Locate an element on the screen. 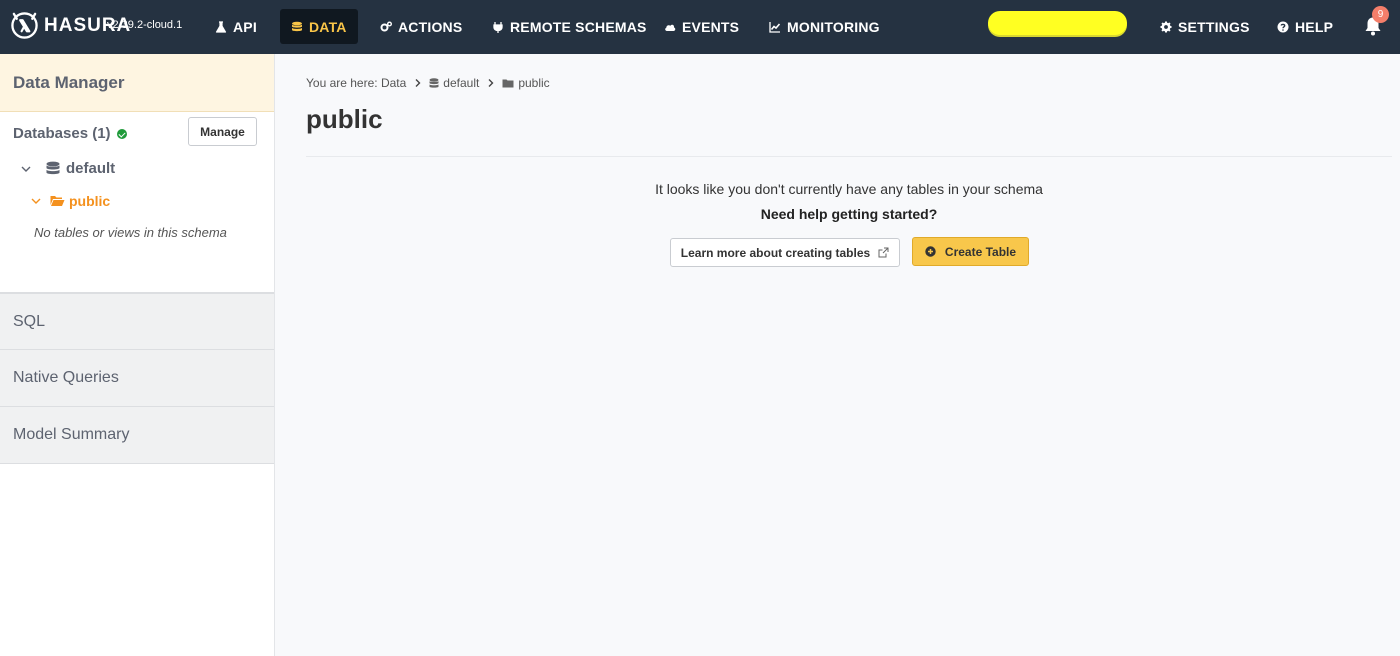 The width and height of the screenshot is (1400, 656). databases-heading: Databases (1) is located at coordinates (70, 133).